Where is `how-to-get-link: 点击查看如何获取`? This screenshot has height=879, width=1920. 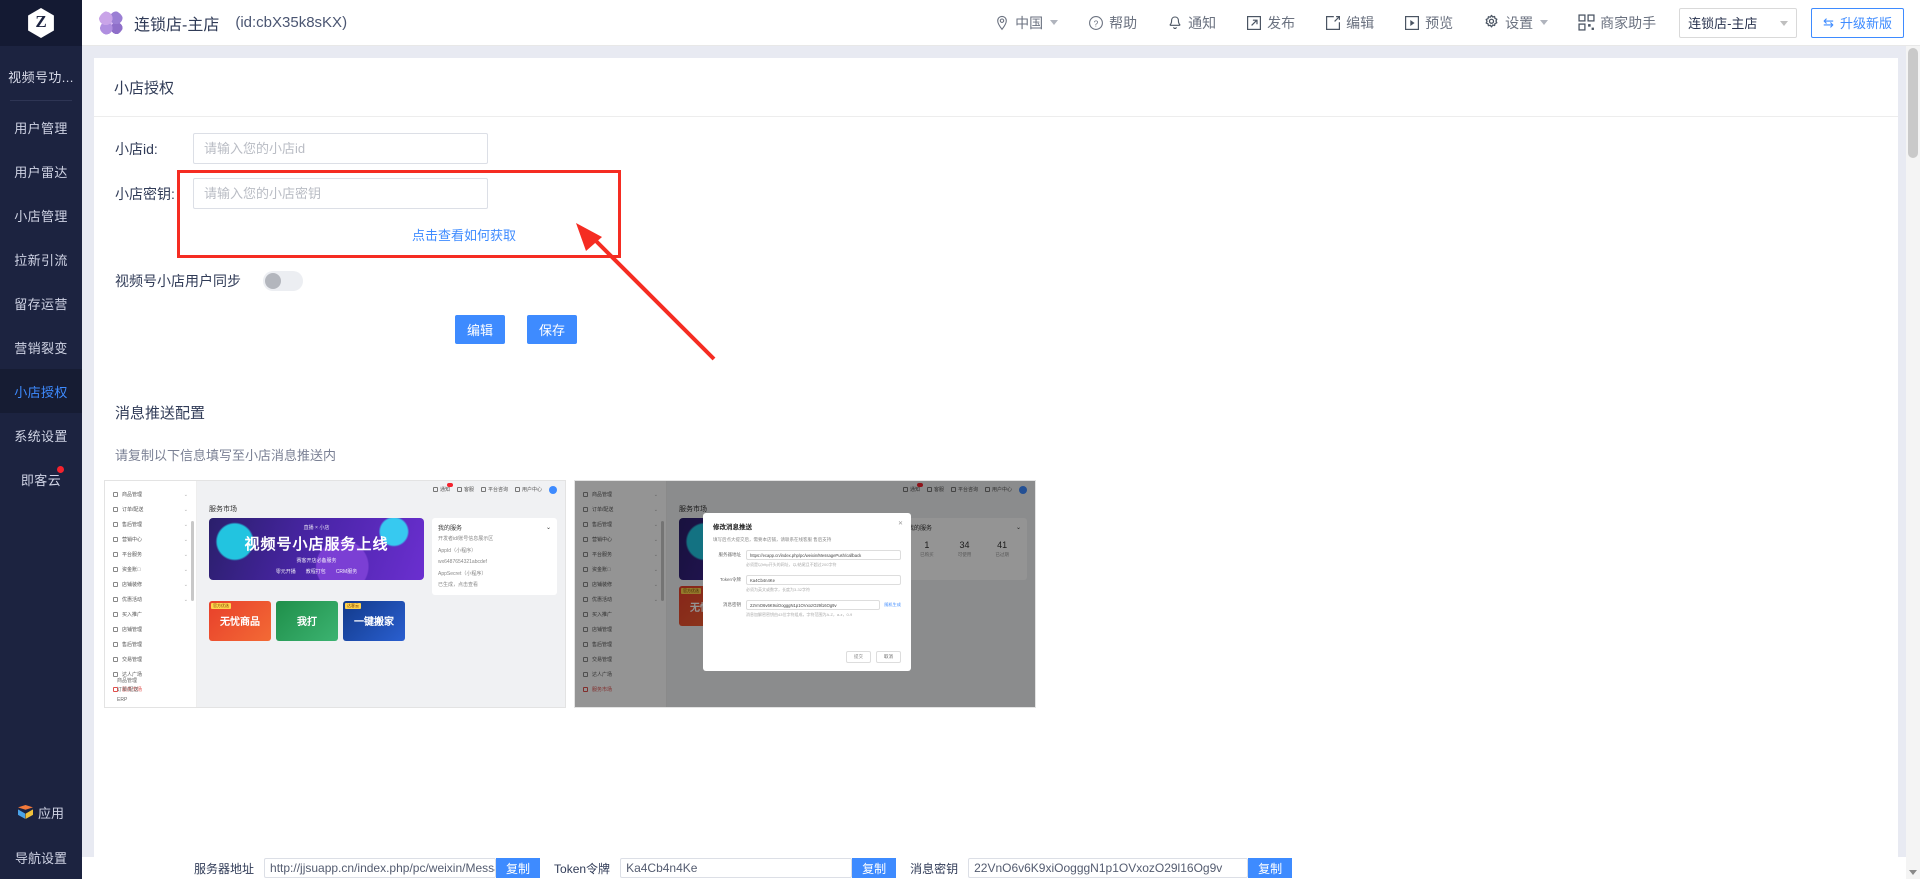 how-to-get-link: 点击查看如何获取 is located at coordinates (464, 234).